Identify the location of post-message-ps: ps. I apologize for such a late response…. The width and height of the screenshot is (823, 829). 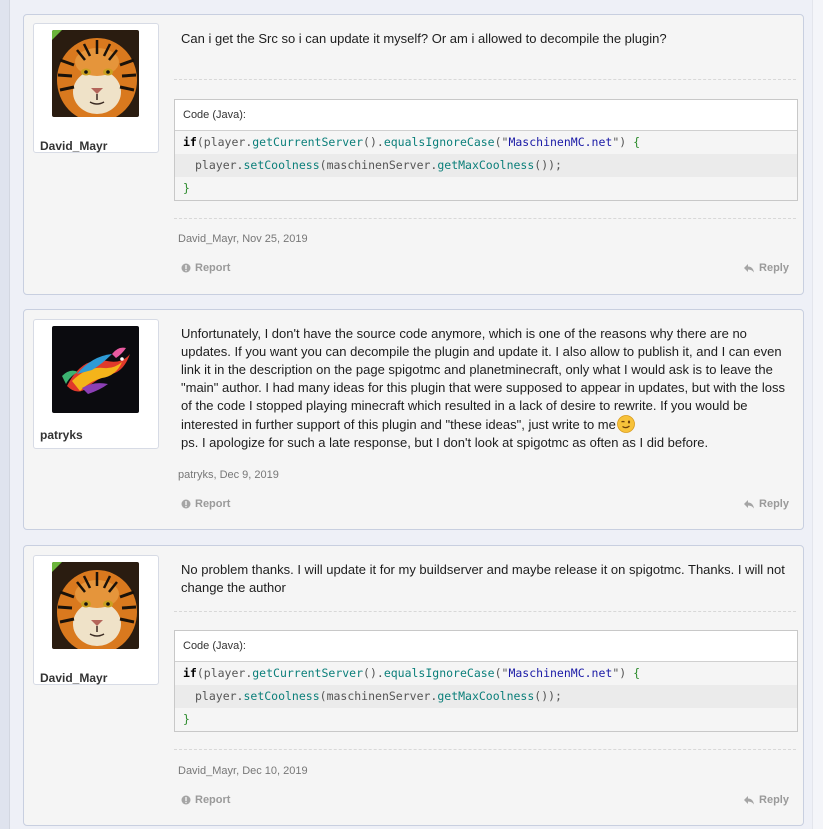
(445, 442).